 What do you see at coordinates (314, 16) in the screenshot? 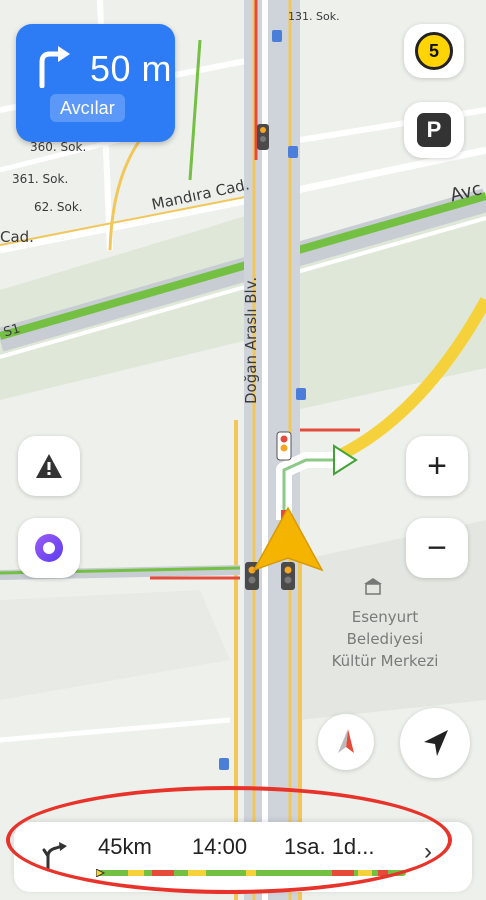
I see `street-label-131-sok: 131. Sok.` at bounding box center [314, 16].